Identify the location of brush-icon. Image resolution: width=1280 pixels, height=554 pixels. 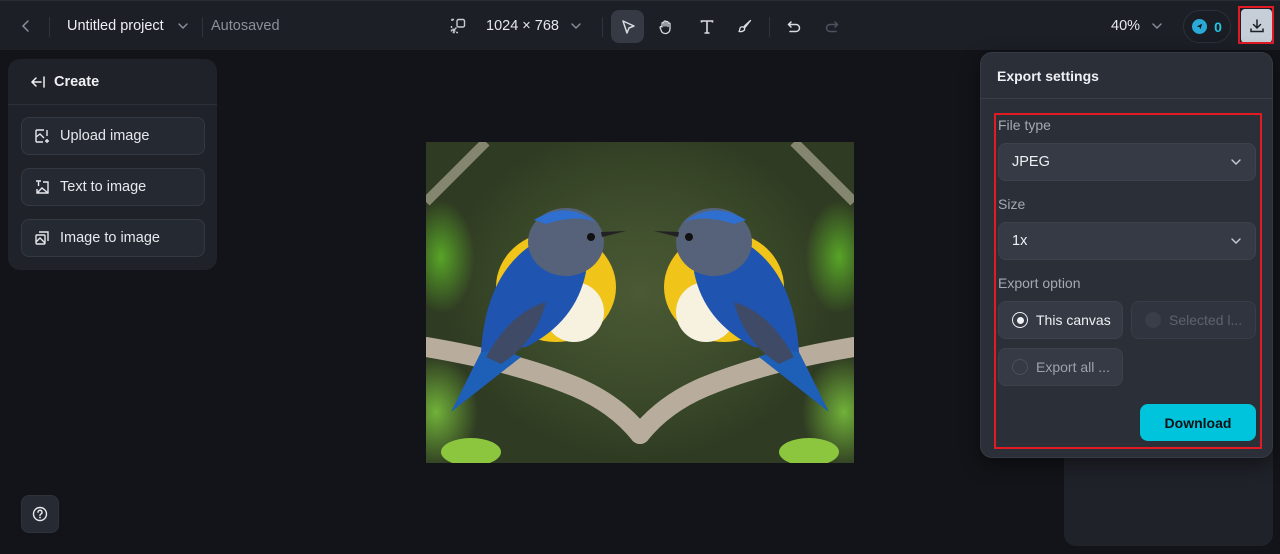
(744, 25).